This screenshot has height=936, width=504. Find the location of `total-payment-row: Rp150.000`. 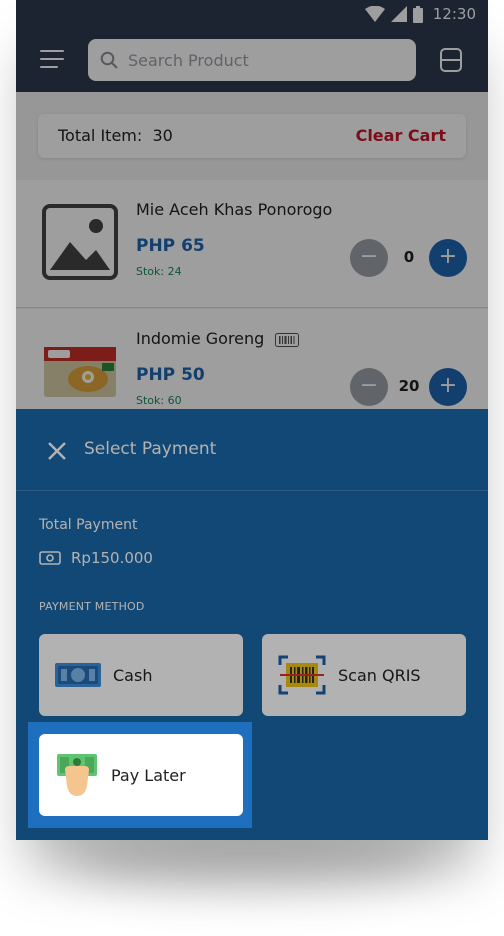

total-payment-row: Rp150.000 is located at coordinates (96, 558).